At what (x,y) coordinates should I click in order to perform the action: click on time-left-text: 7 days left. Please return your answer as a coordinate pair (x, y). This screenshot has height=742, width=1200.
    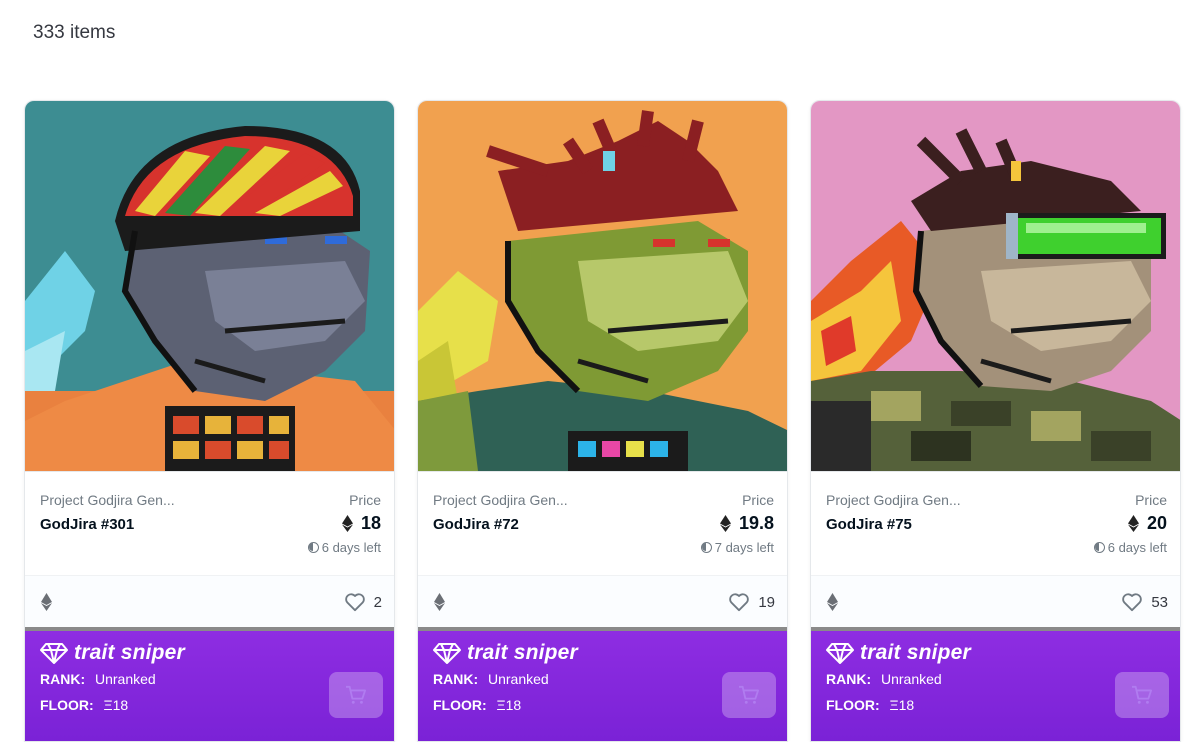
    Looking at the image, I should click on (744, 547).